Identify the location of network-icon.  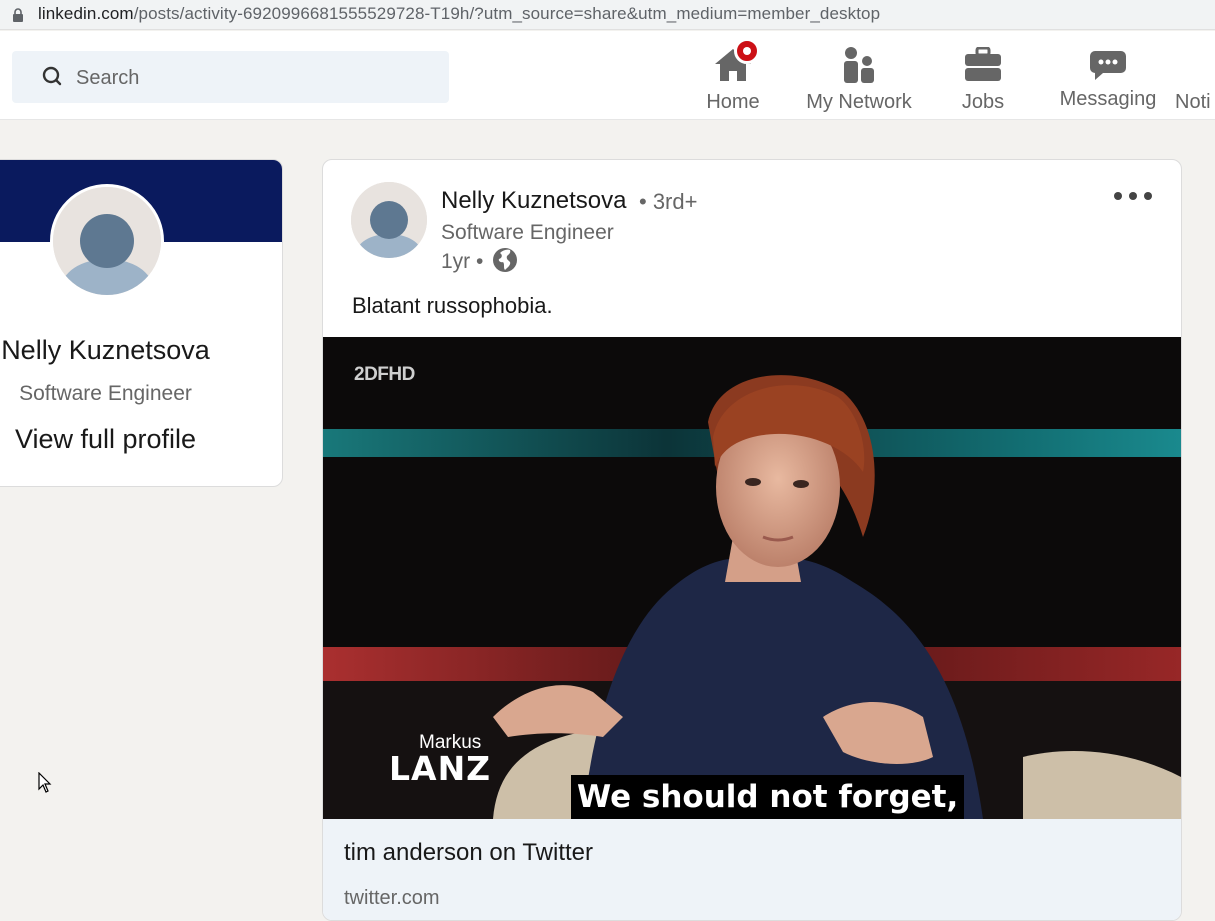
(859, 65).